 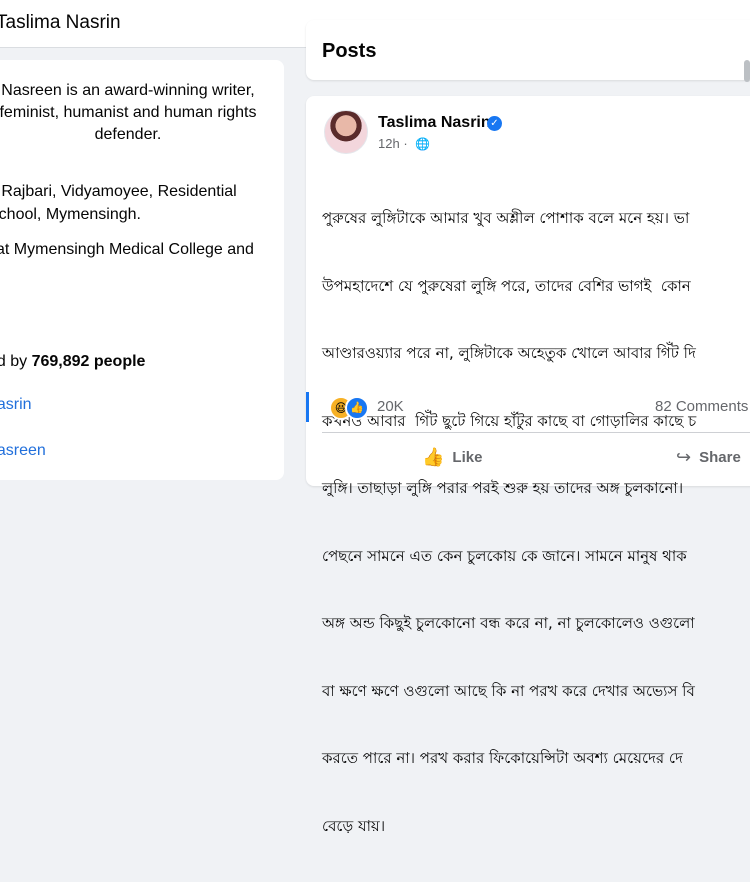 What do you see at coordinates (16, 405) in the screenshot?
I see `intro-link-1: nasrin` at bounding box center [16, 405].